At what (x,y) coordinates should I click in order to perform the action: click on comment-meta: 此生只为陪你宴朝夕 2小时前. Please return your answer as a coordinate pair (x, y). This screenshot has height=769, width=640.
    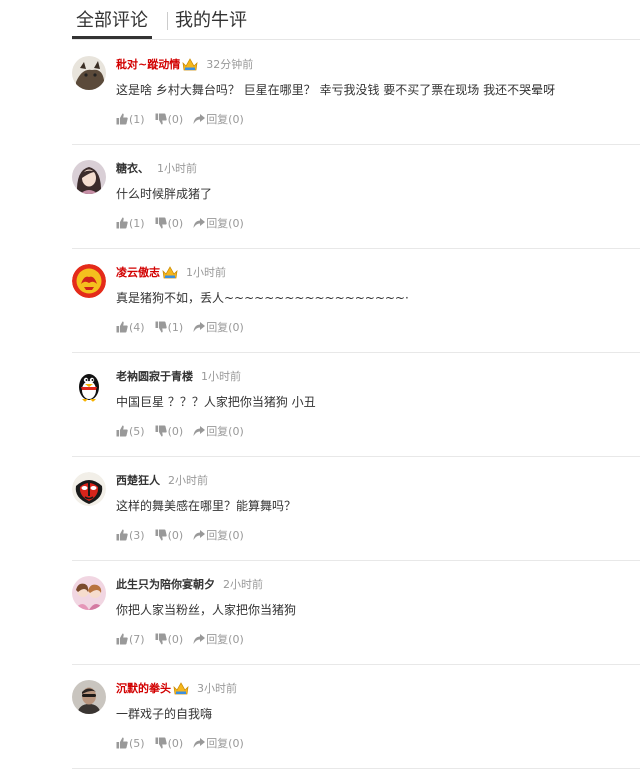
    Looking at the image, I should click on (189, 585).